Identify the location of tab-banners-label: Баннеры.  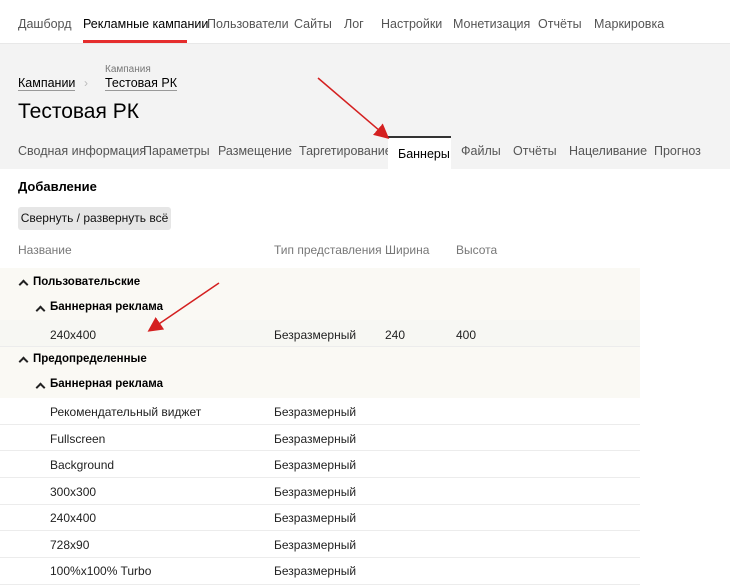
(424, 154).